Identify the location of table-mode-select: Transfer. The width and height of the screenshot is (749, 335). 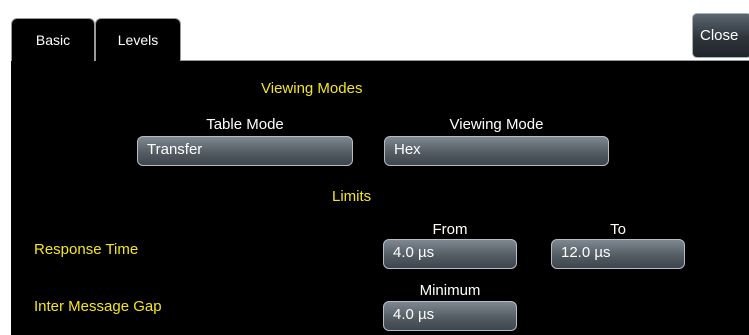
(245, 151).